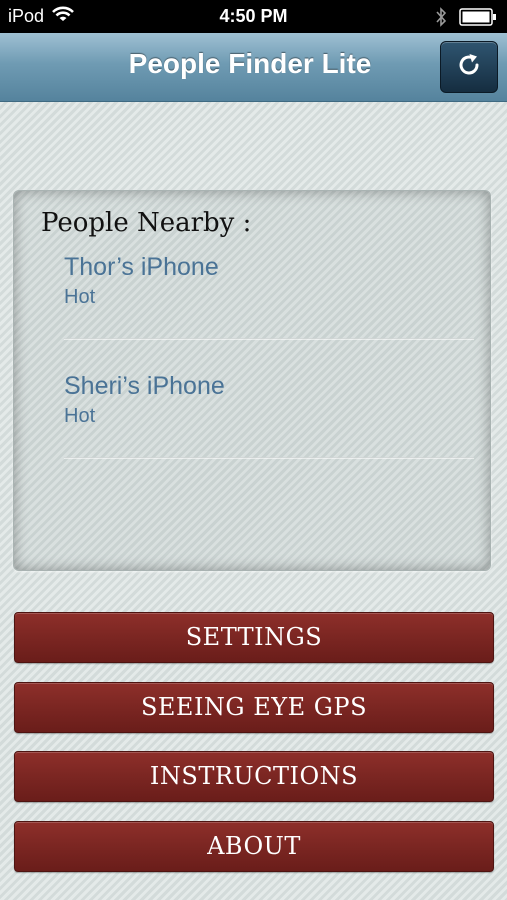 Image resolution: width=507 pixels, height=900 pixels. I want to click on status-time: 4:50 PM, so click(253, 16).